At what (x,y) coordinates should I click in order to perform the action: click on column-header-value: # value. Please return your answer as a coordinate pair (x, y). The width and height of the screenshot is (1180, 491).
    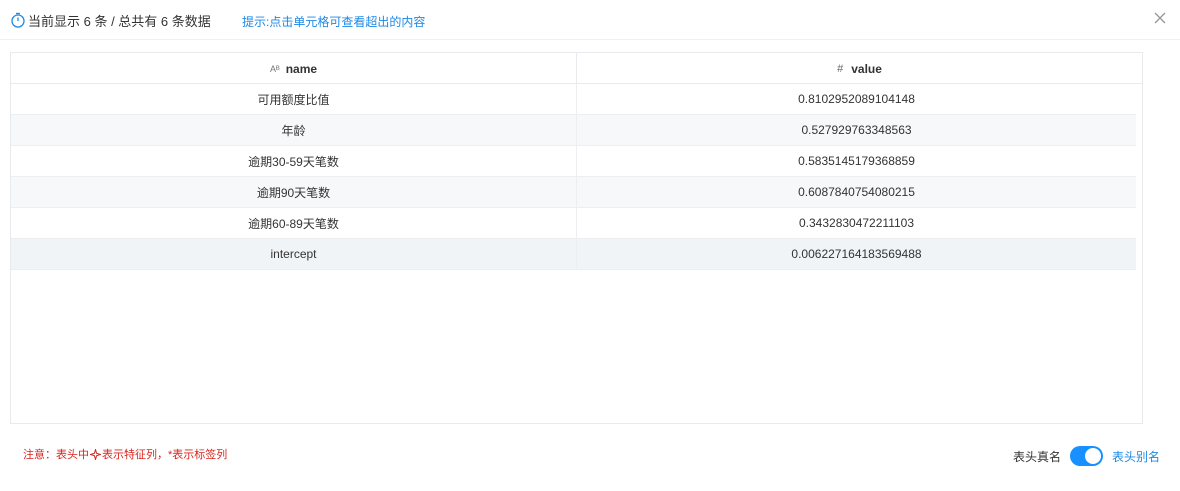
    Looking at the image, I should click on (859, 68).